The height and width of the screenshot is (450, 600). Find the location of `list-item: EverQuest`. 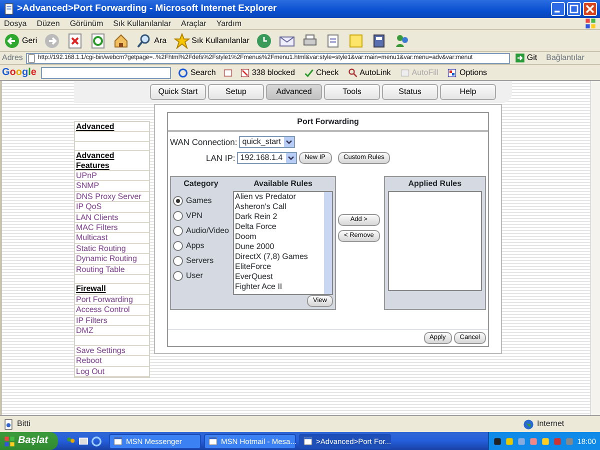

list-item: EverQuest is located at coordinates (271, 277).